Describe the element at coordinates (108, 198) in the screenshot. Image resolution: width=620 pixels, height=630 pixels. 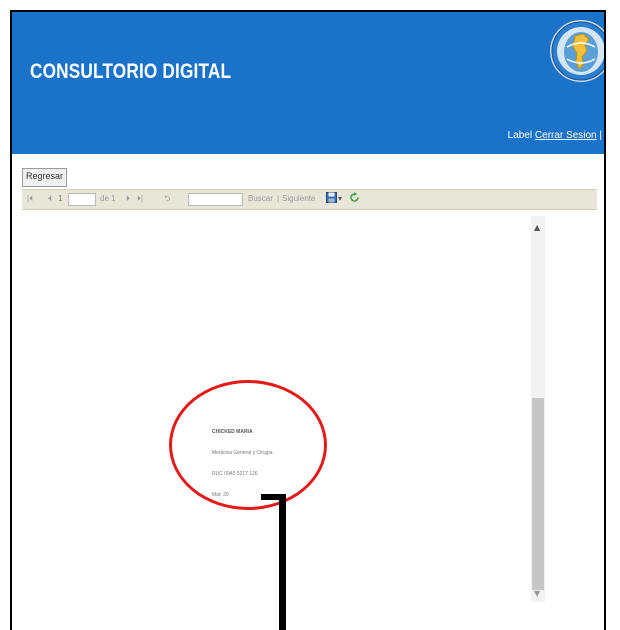
I see `page-of-label: de 1` at that location.